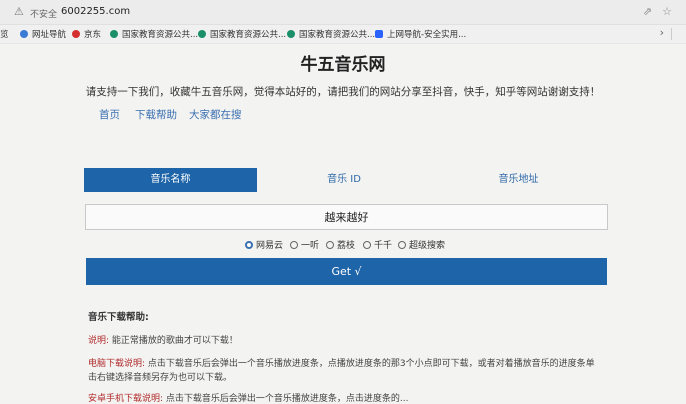  What do you see at coordinates (19, 11) in the screenshot?
I see `warning-icon: ⚠` at bounding box center [19, 11].